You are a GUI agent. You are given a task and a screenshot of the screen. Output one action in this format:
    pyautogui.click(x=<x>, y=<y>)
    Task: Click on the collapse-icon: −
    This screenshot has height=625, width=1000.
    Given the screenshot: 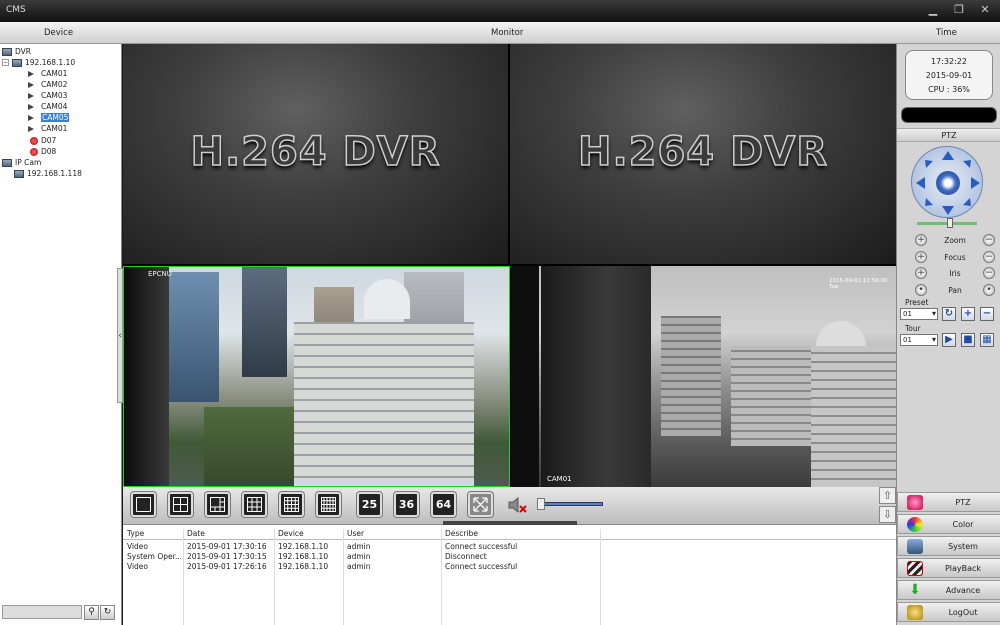 What is the action you would take?
    pyautogui.click(x=5, y=62)
    